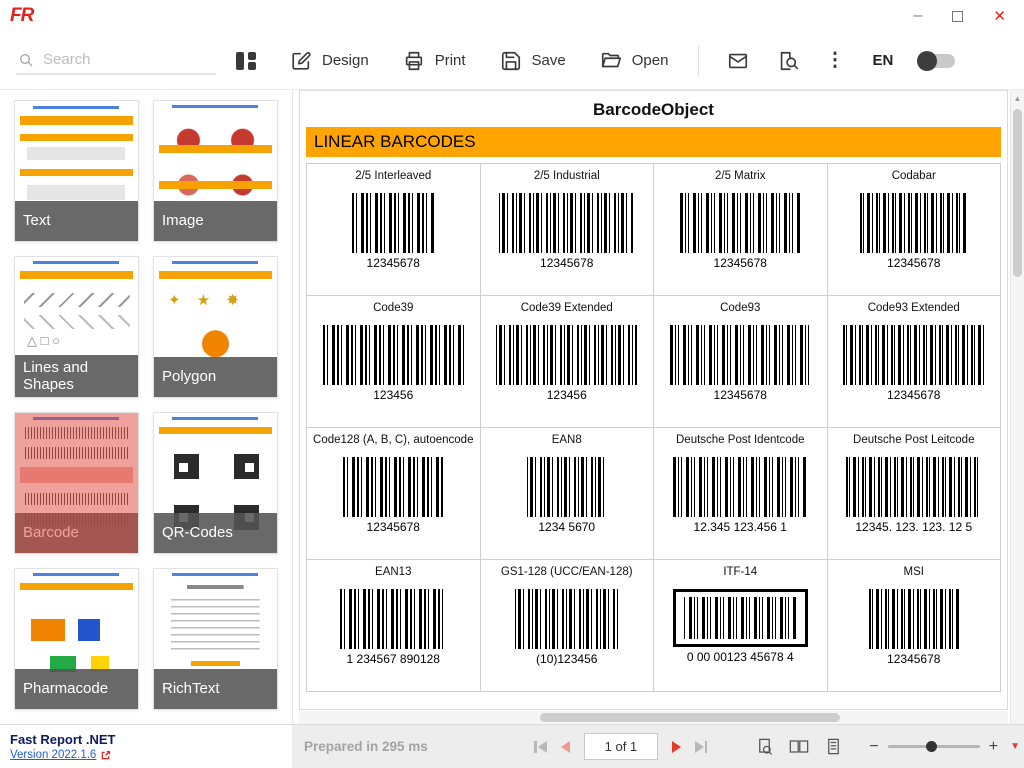 This screenshot has height=768, width=1024. Describe the element at coordinates (834, 60) in the screenshot. I see `more-options-icon: ⋮` at that location.